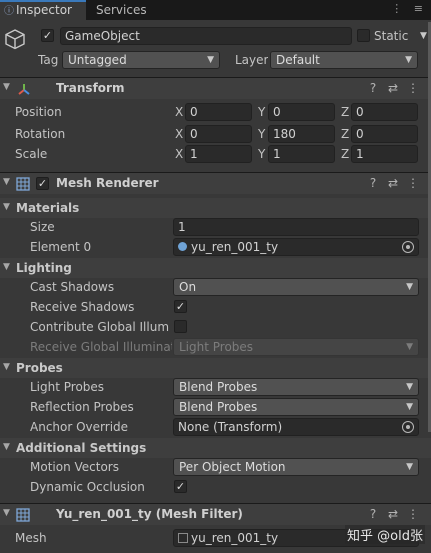 This screenshot has width=431, height=553. I want to click on gameobject-name-field: GameObject, so click(206, 36).